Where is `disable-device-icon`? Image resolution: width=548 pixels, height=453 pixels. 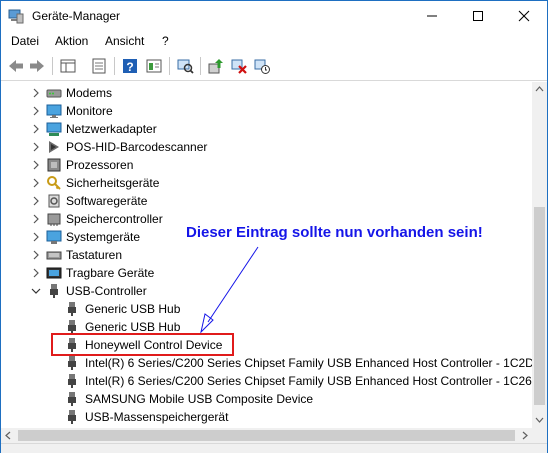 disable-device-icon is located at coordinates (262, 66).